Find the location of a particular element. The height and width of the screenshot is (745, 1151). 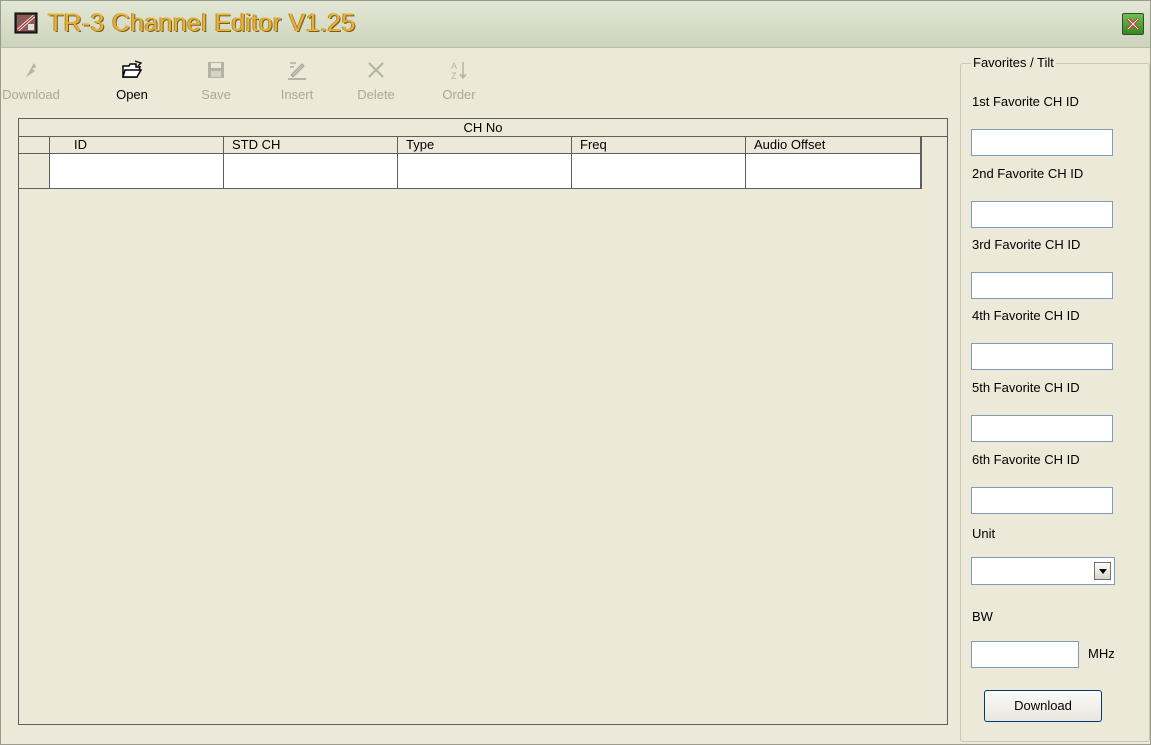

delete-x-icon is located at coordinates (376, 70).